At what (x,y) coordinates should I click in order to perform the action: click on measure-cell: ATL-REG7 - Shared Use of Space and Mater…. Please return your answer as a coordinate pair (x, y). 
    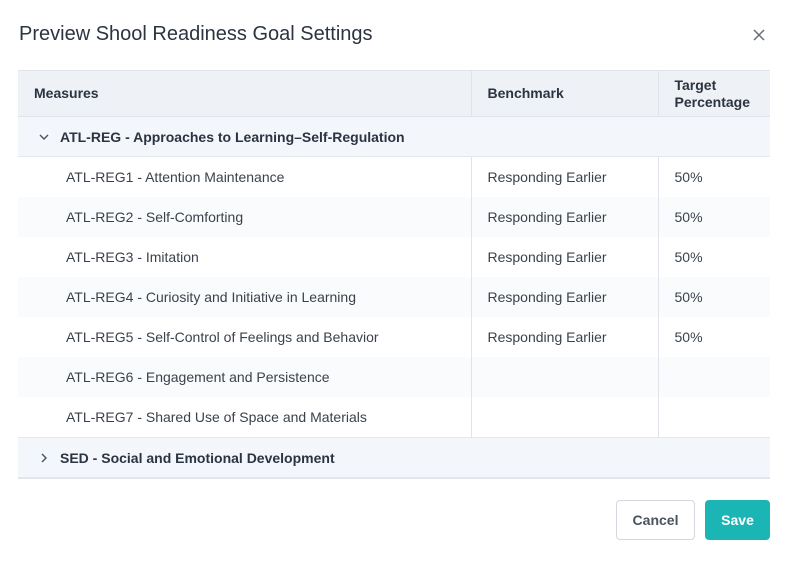
    Looking at the image, I should click on (244, 417).